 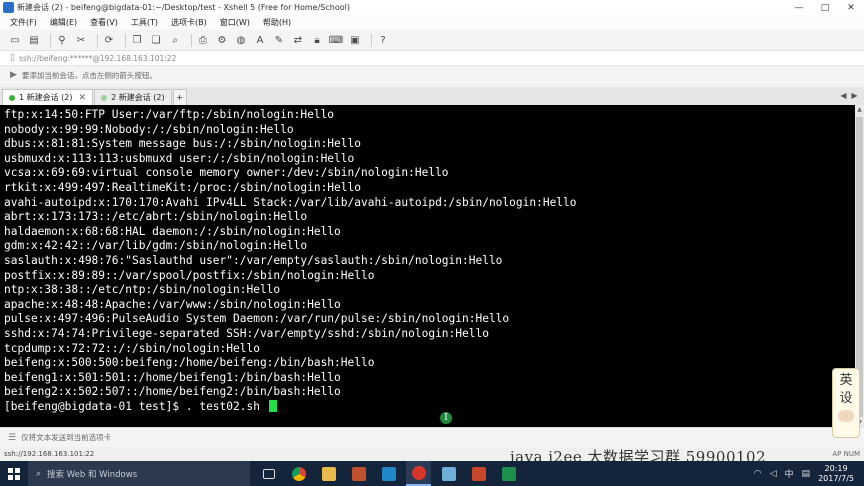 I want to click on tab-navigation: ◀ ▶, so click(x=849, y=95).